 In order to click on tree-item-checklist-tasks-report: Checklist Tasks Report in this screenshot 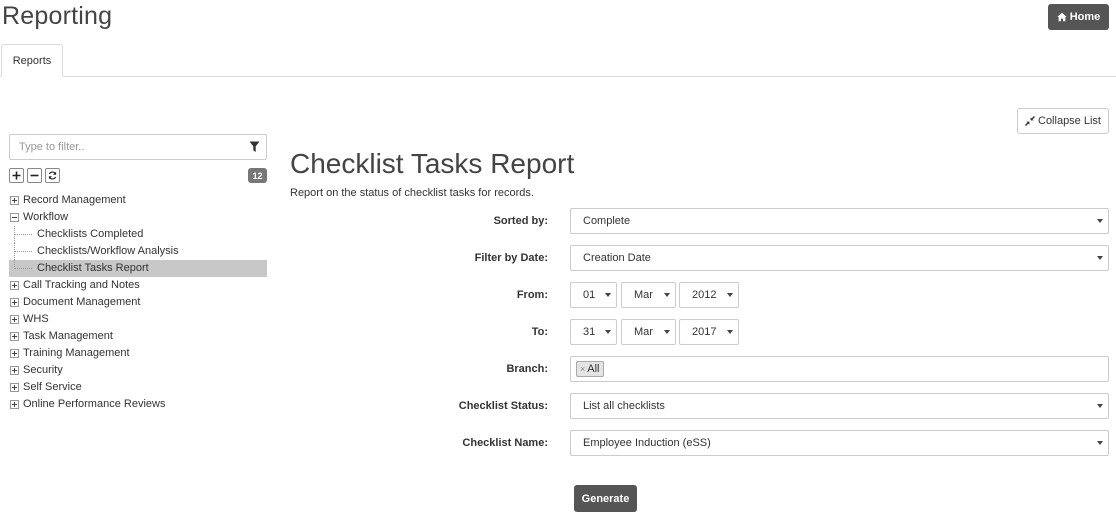, I will do `click(138, 268)`.